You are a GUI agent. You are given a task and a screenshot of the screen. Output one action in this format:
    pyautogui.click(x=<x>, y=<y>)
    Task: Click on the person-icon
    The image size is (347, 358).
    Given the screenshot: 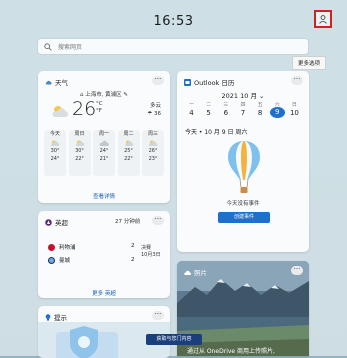 What is the action you would take?
    pyautogui.click(x=323, y=19)
    